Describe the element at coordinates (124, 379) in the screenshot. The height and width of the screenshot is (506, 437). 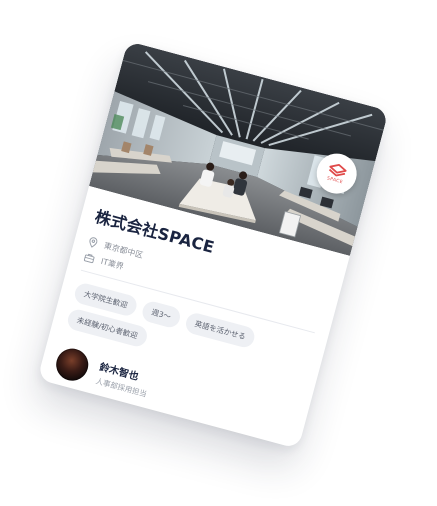
I see `recruiter-info: 鈴木智也 人事部採用担当` at that location.